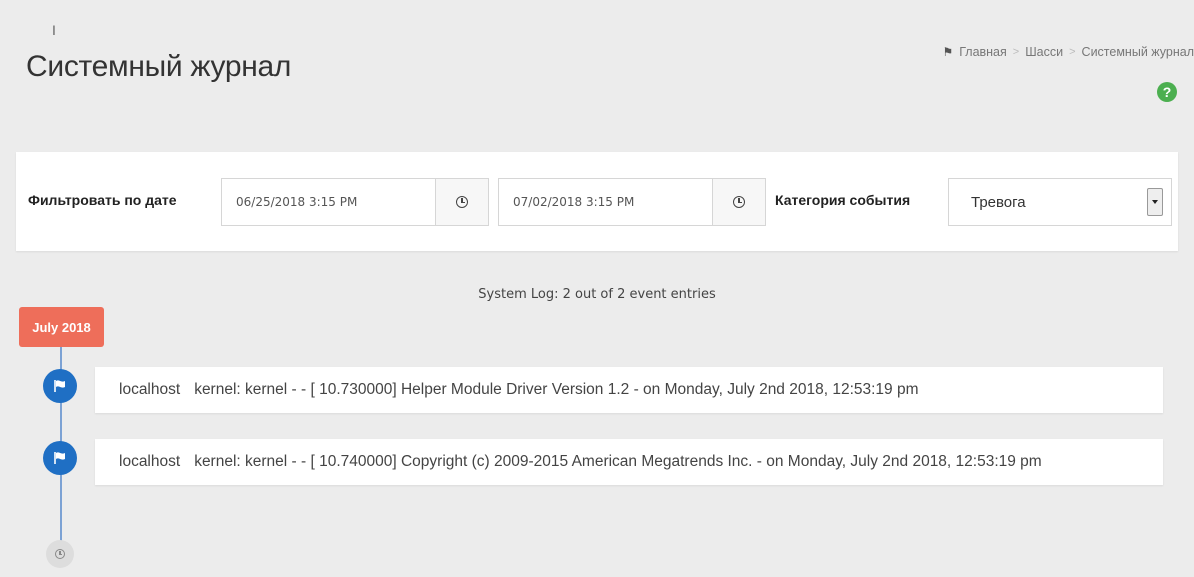 This screenshot has height=577, width=1194. Describe the element at coordinates (159, 67) in the screenshot. I see `page-title: Системный журнал` at that location.